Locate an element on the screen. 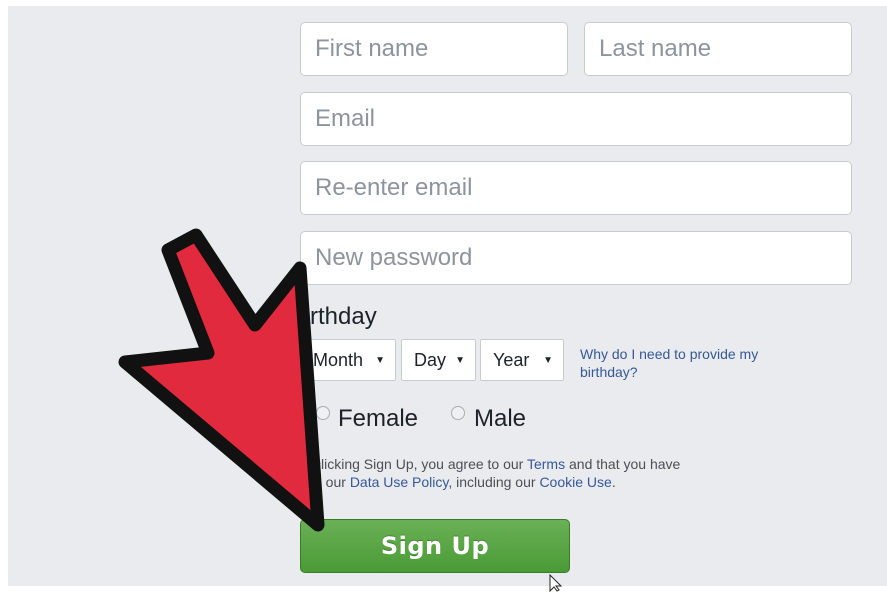  mouse-pointer-icon is located at coordinates (556, 583).